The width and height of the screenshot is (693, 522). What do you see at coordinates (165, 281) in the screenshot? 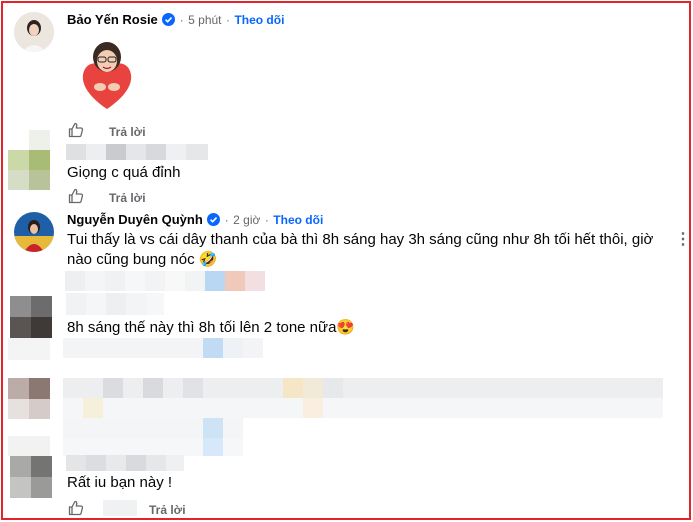
I see `reaction-bar` at bounding box center [165, 281].